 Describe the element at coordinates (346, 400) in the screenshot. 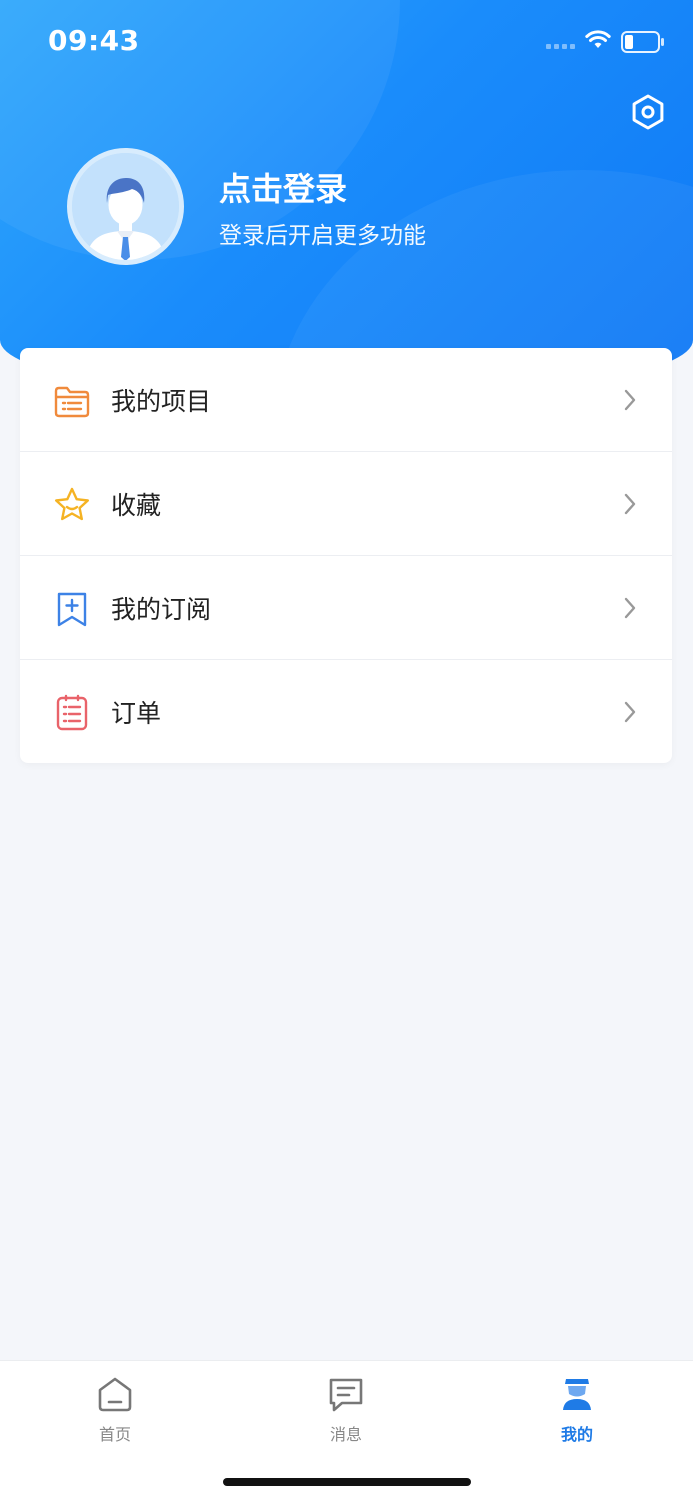

I see `menu-item-my-projects: 我的项目` at that location.